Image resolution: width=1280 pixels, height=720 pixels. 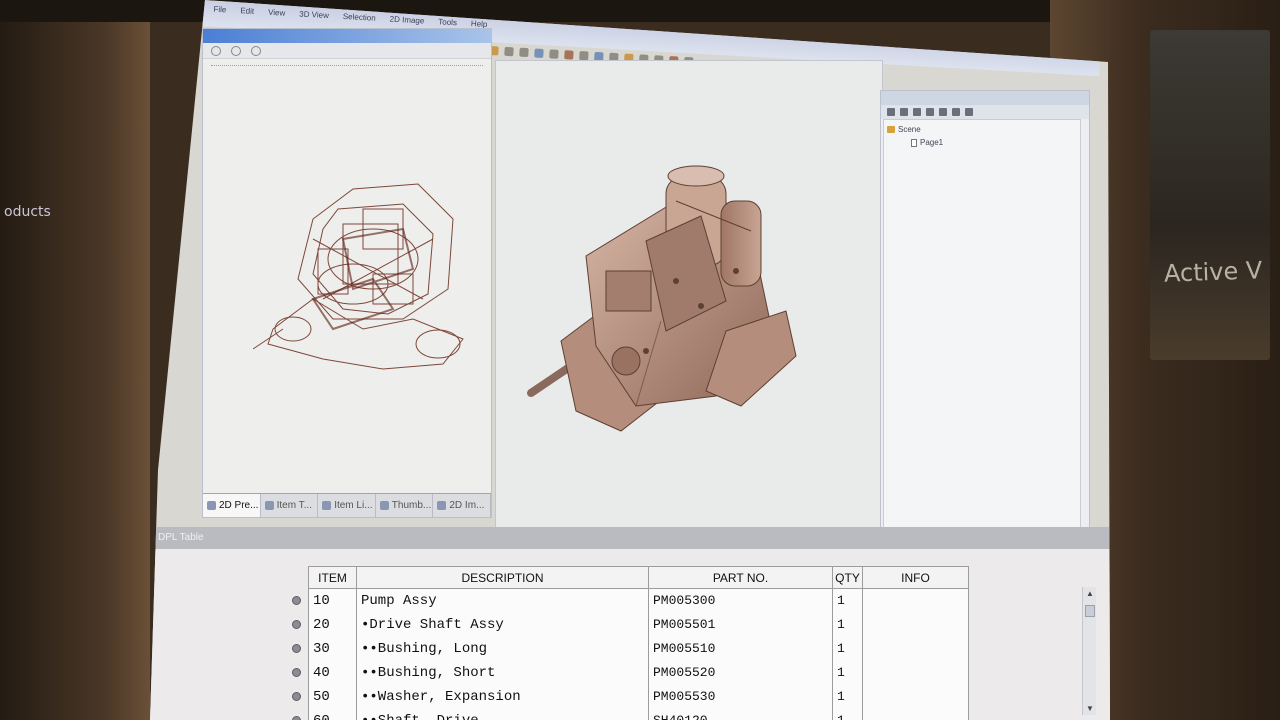 What do you see at coordinates (982, 129) in the screenshot?
I see `tree-node-scene: Scene` at bounding box center [982, 129].